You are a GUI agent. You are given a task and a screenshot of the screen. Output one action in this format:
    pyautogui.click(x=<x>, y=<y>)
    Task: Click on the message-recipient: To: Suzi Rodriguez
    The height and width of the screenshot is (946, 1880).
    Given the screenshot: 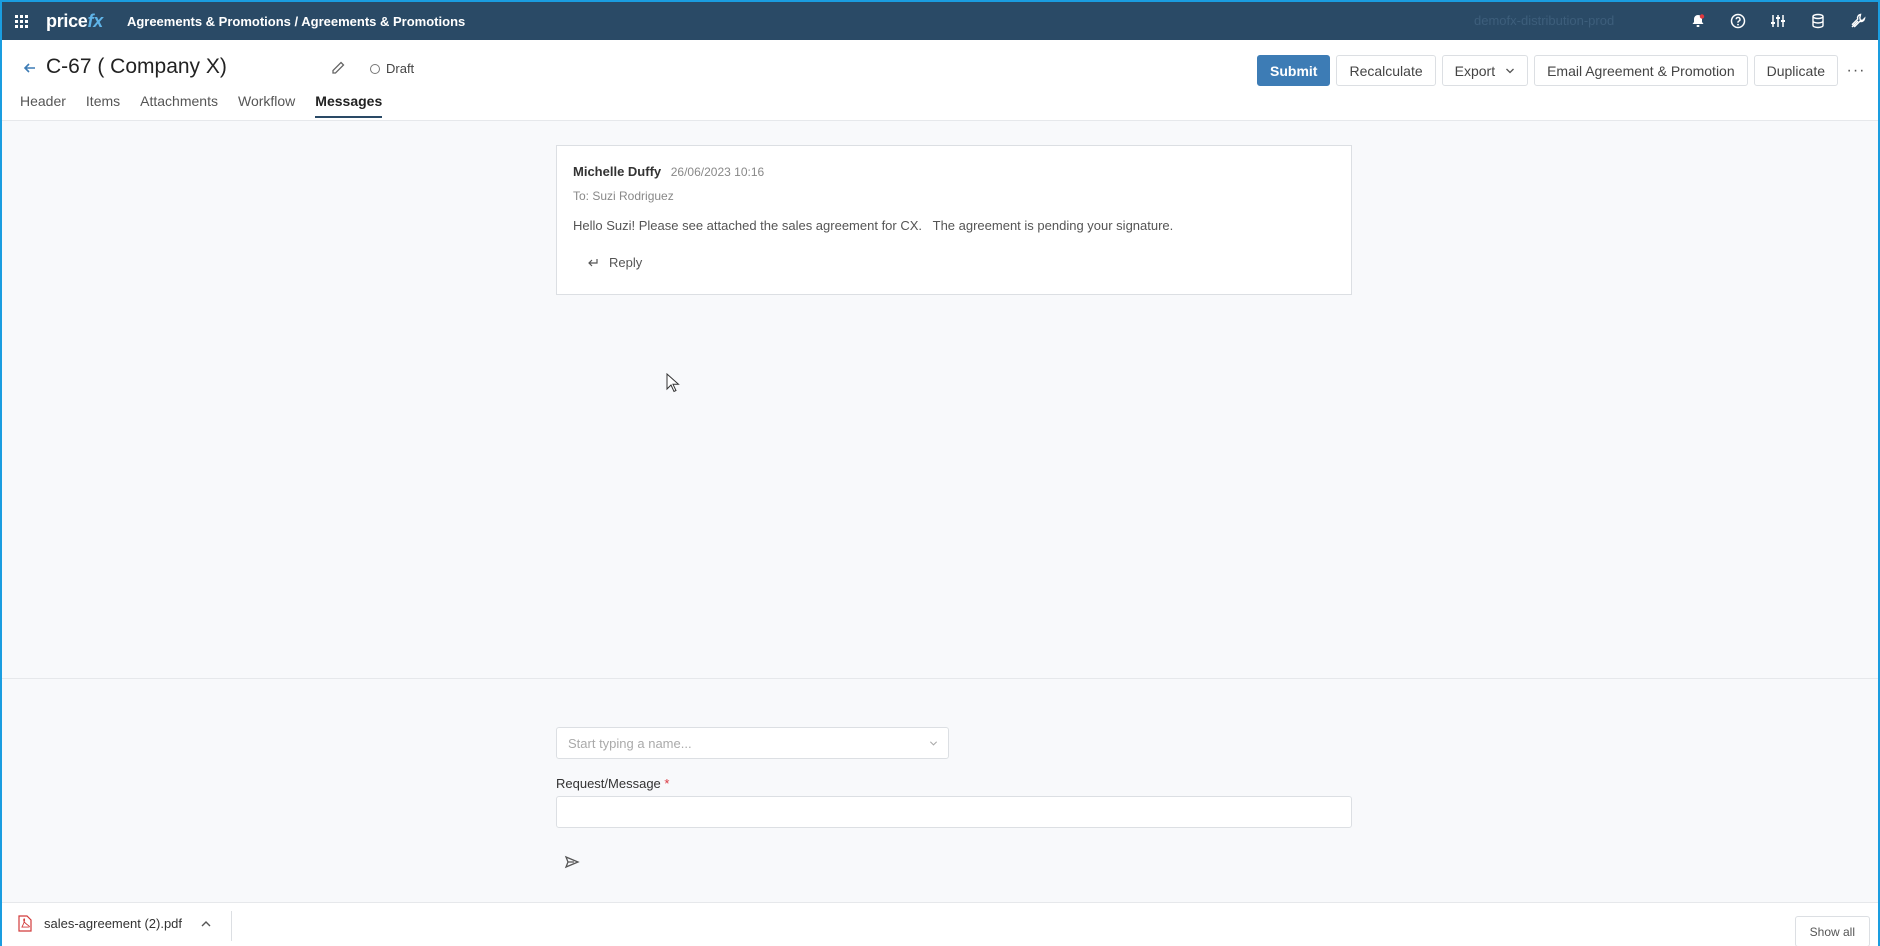 What is the action you would take?
    pyautogui.click(x=623, y=196)
    